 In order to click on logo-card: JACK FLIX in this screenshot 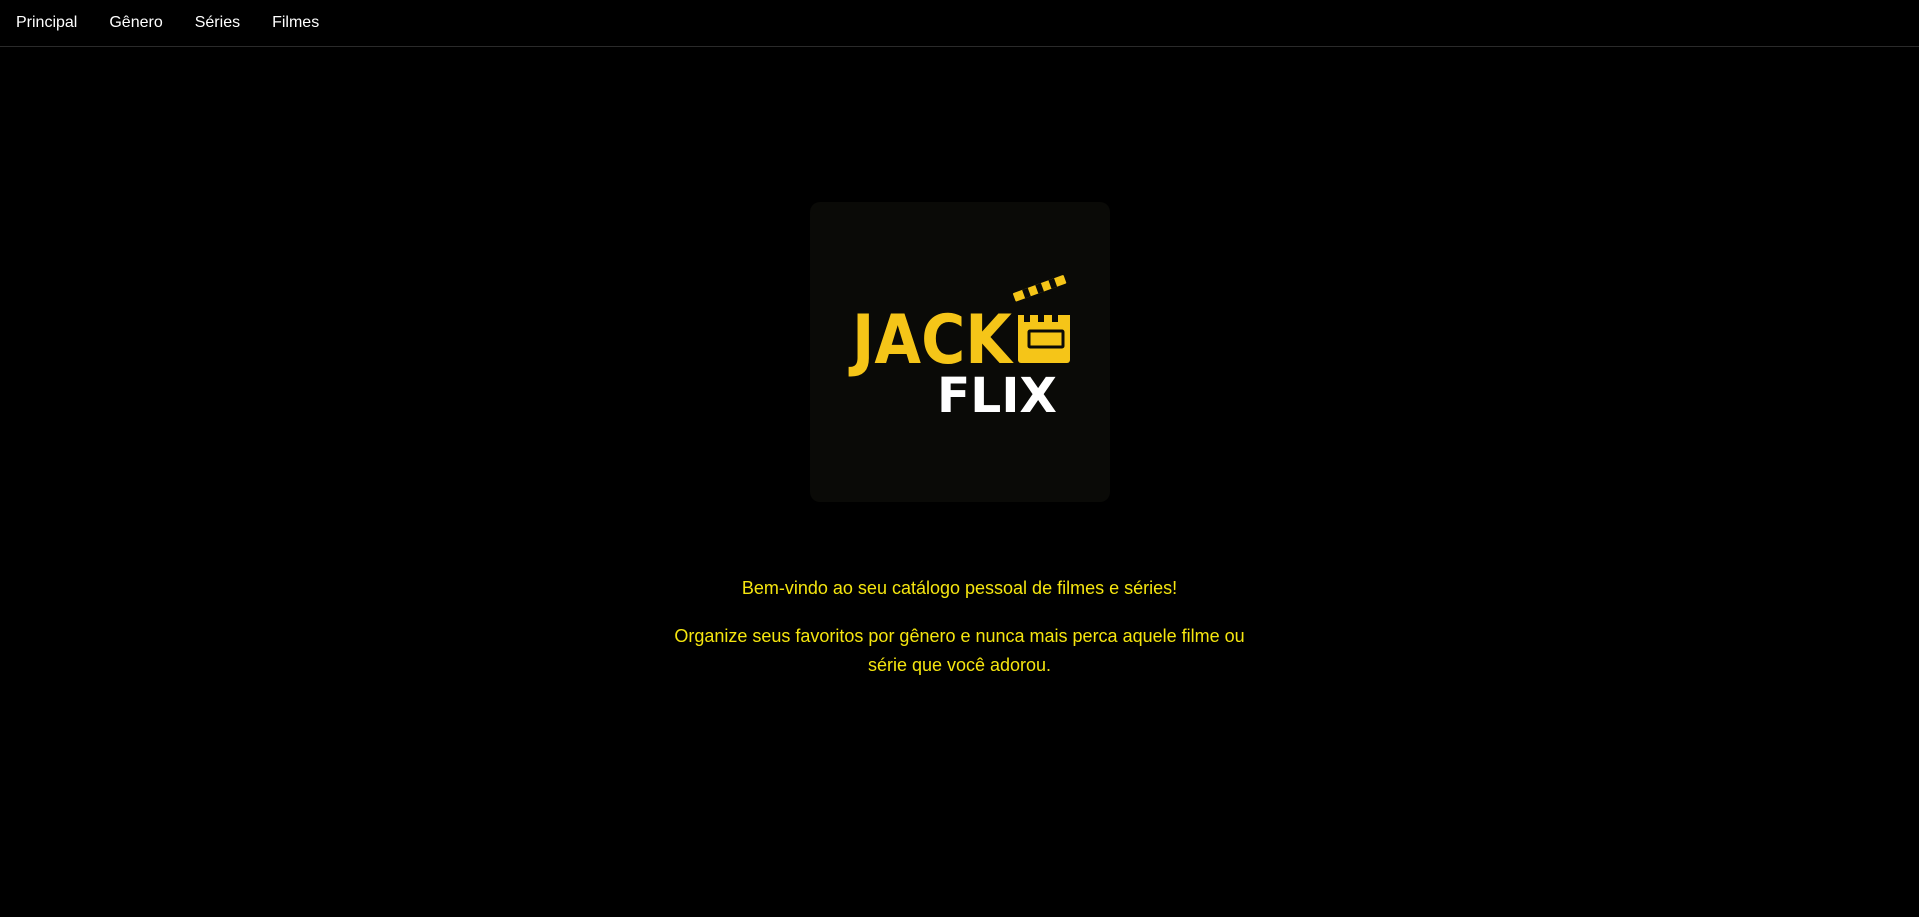, I will do `click(960, 352)`.